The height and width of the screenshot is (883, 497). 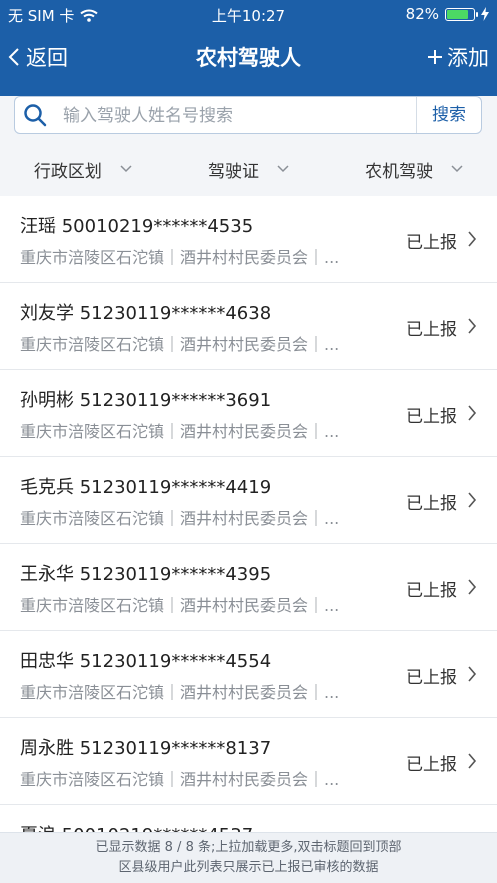 I want to click on driver-name-id: 刘友学 51230119******4638, so click(x=146, y=313).